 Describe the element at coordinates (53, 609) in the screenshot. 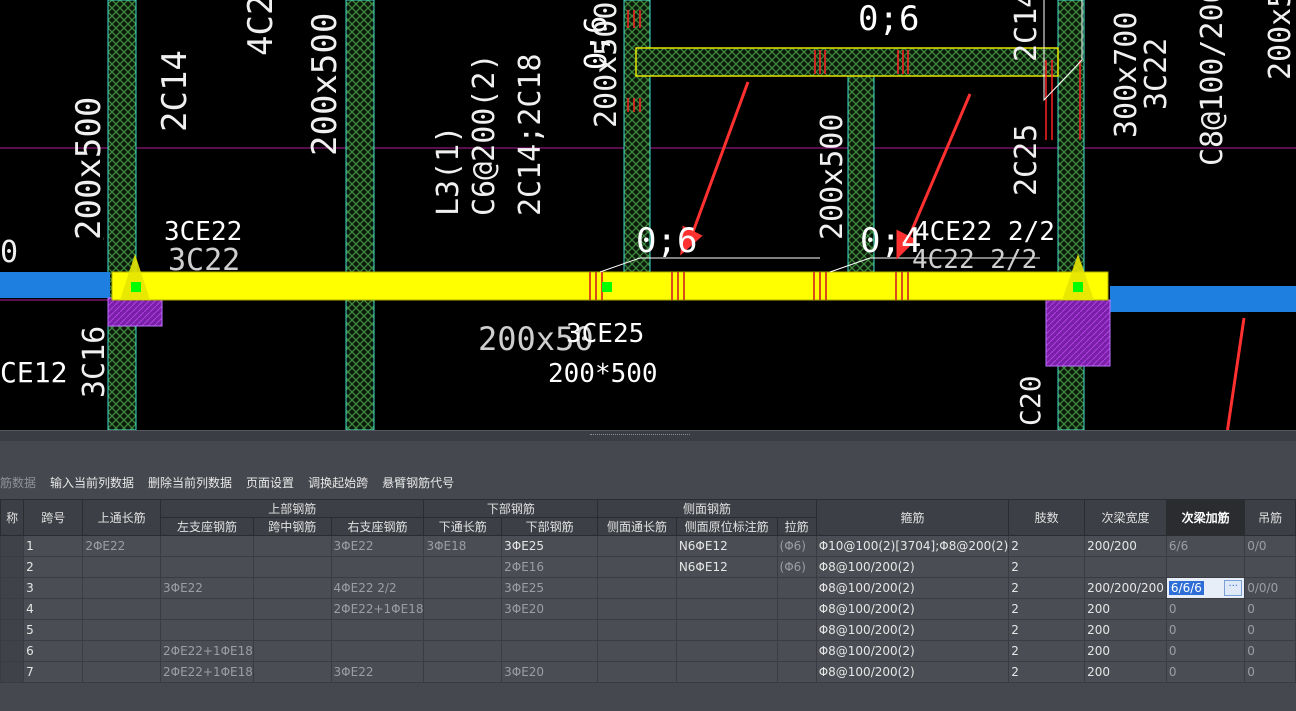

I see `cell-span: 4` at that location.